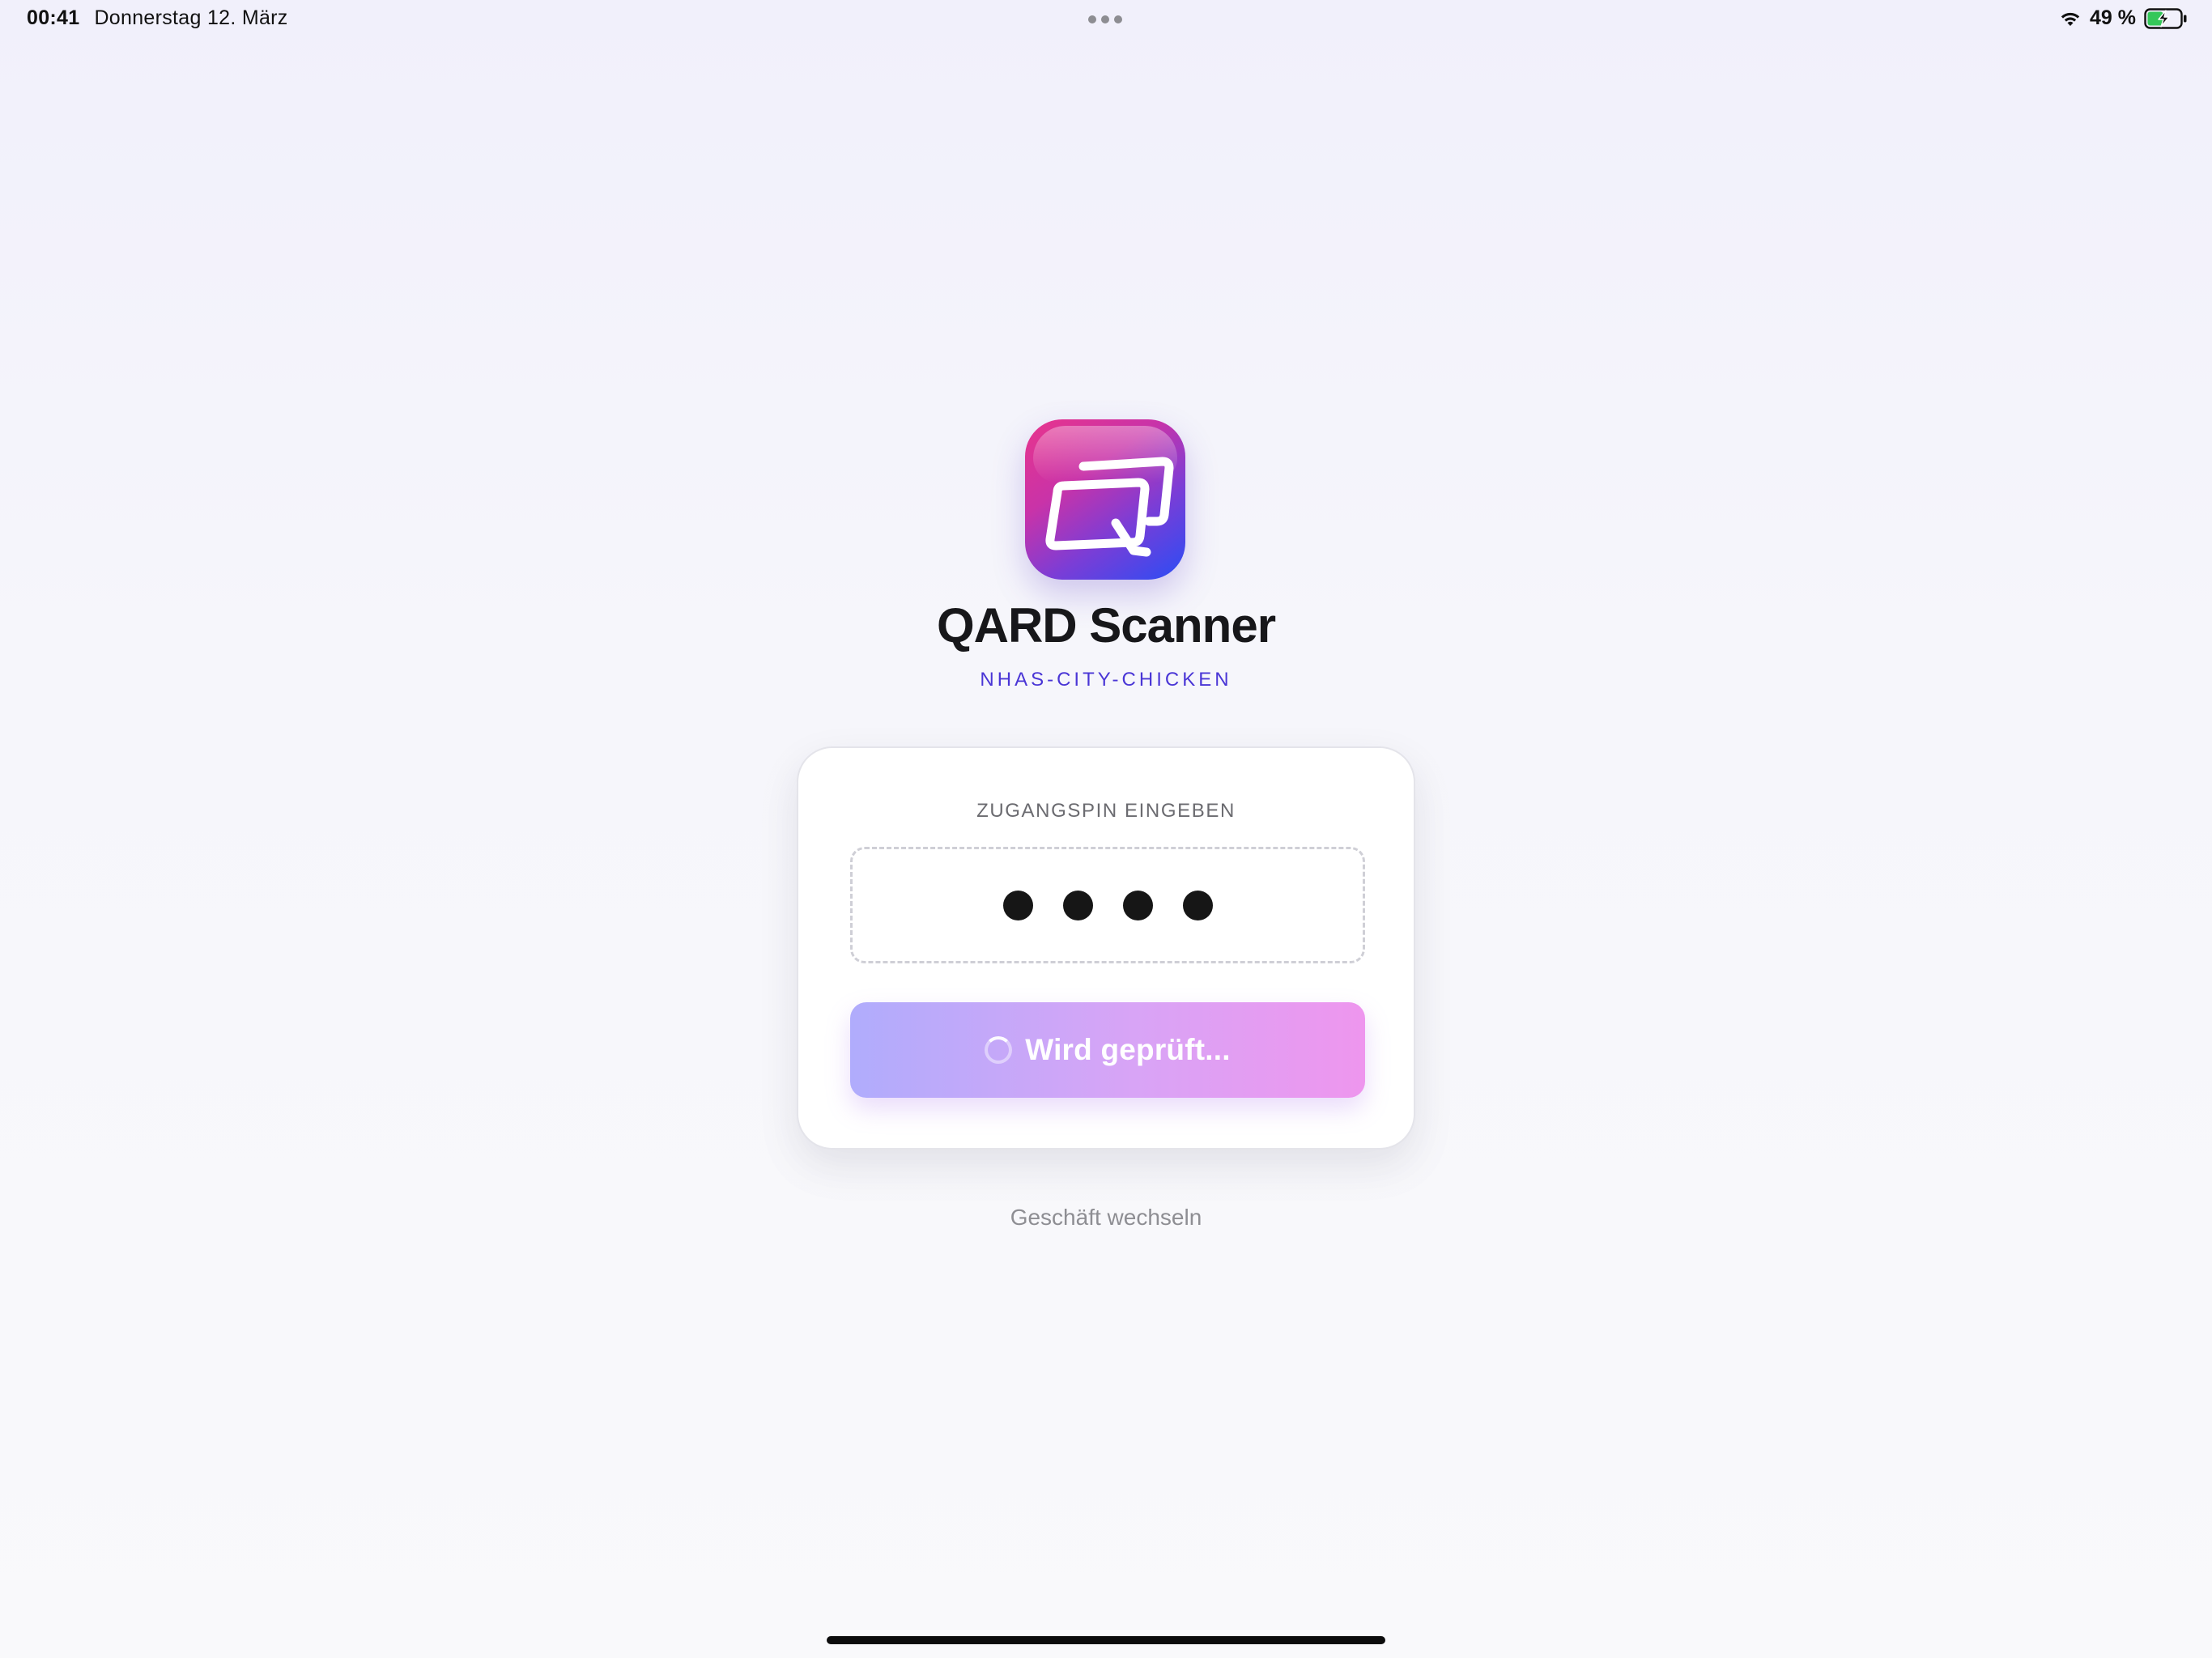  I want to click on battery-percent: 49 %, so click(2113, 17).